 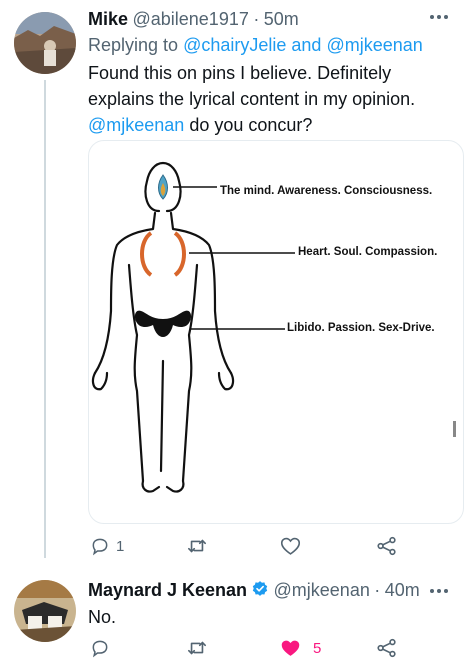 I want to click on tweet1-more-icon, so click(x=443, y=17).